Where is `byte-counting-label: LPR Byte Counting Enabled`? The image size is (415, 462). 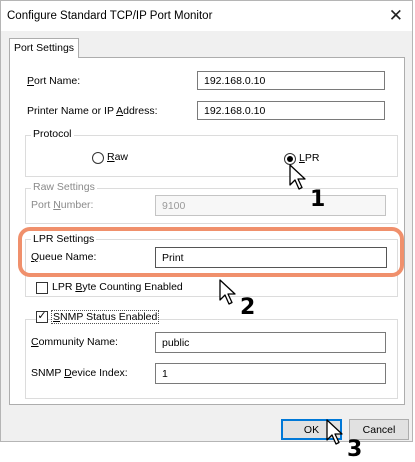 byte-counting-label: LPR Byte Counting Enabled is located at coordinates (117, 287).